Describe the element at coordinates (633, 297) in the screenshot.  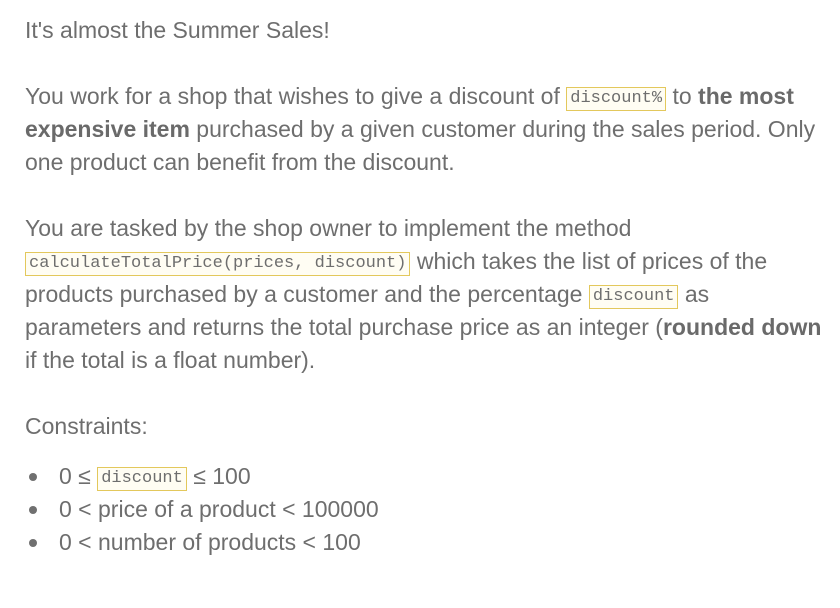
I see `discount-param-code: discount` at that location.